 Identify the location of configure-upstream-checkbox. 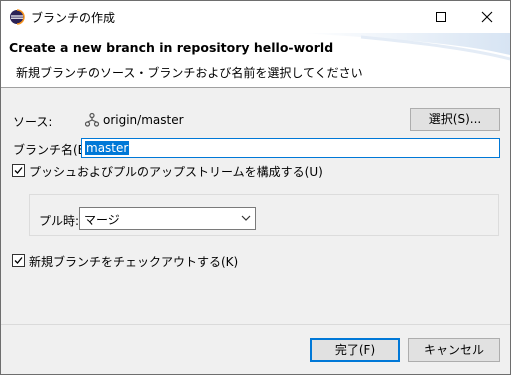
(18, 170).